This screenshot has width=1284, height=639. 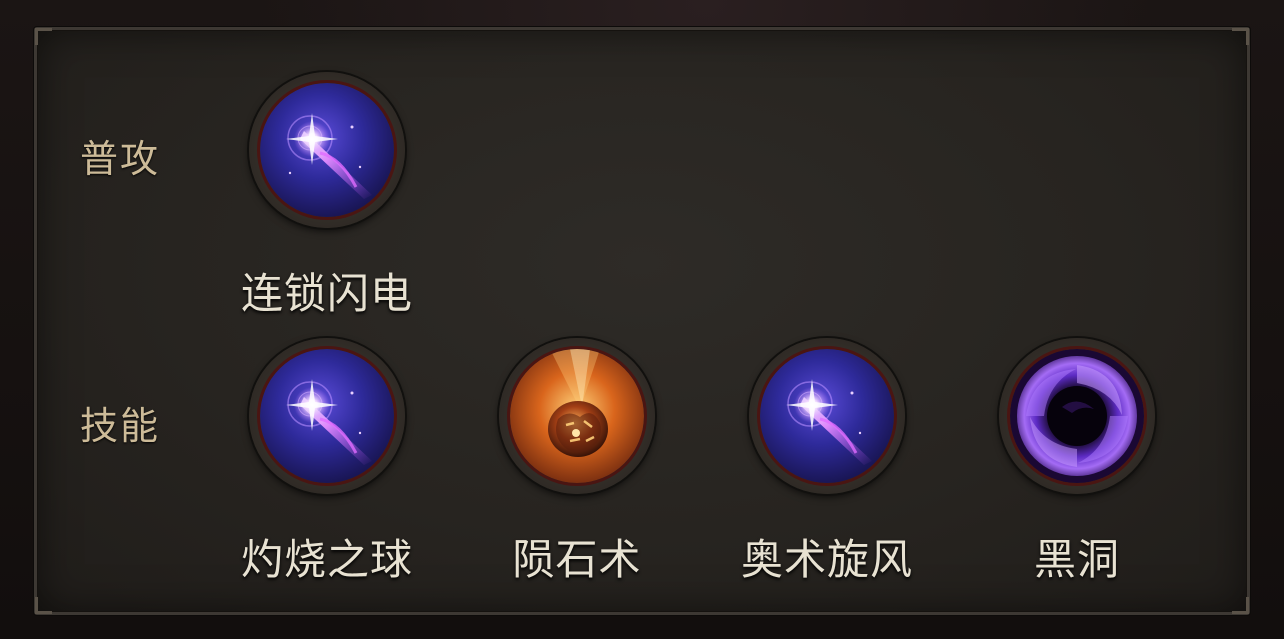 I want to click on row-label-skills: 技能, so click(x=120, y=426).